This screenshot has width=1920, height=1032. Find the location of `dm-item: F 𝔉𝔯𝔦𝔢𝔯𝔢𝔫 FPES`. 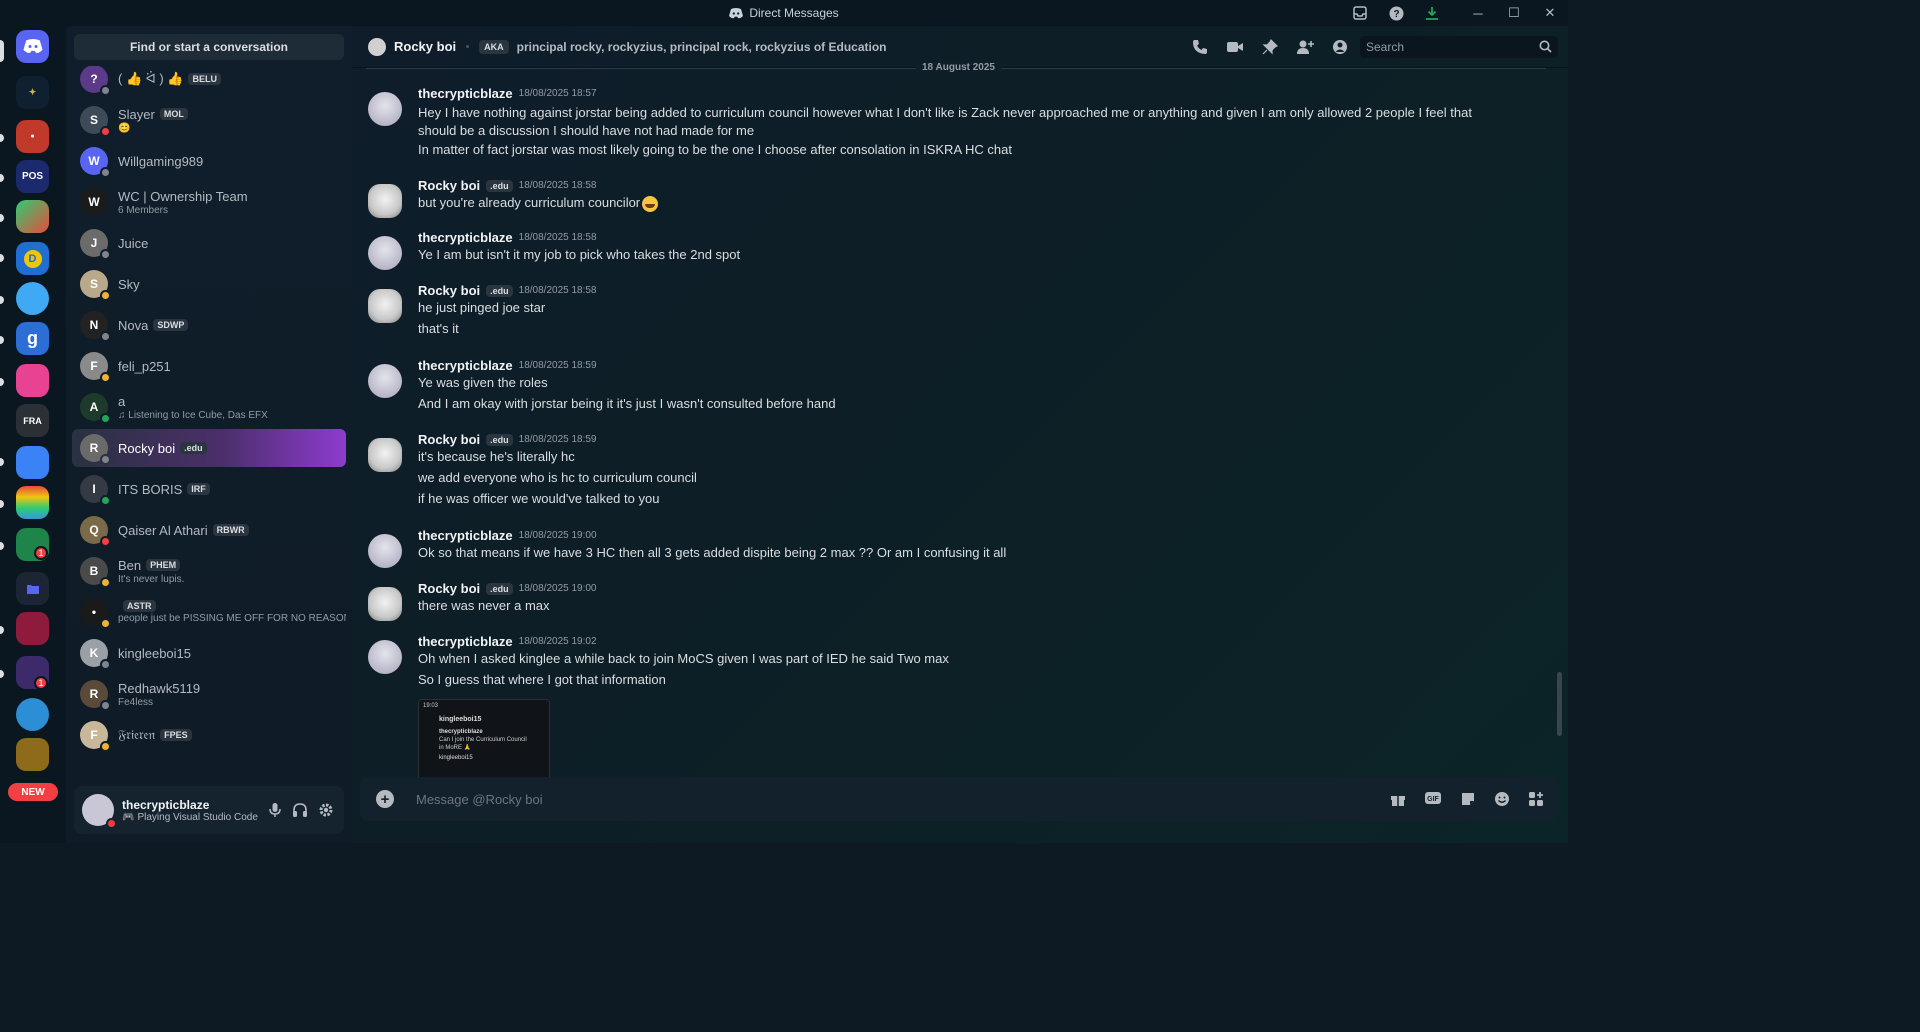

dm-item: F 𝔉𝔯𝔦𝔢𝔯𝔢𝔫 FPES is located at coordinates (209, 735).